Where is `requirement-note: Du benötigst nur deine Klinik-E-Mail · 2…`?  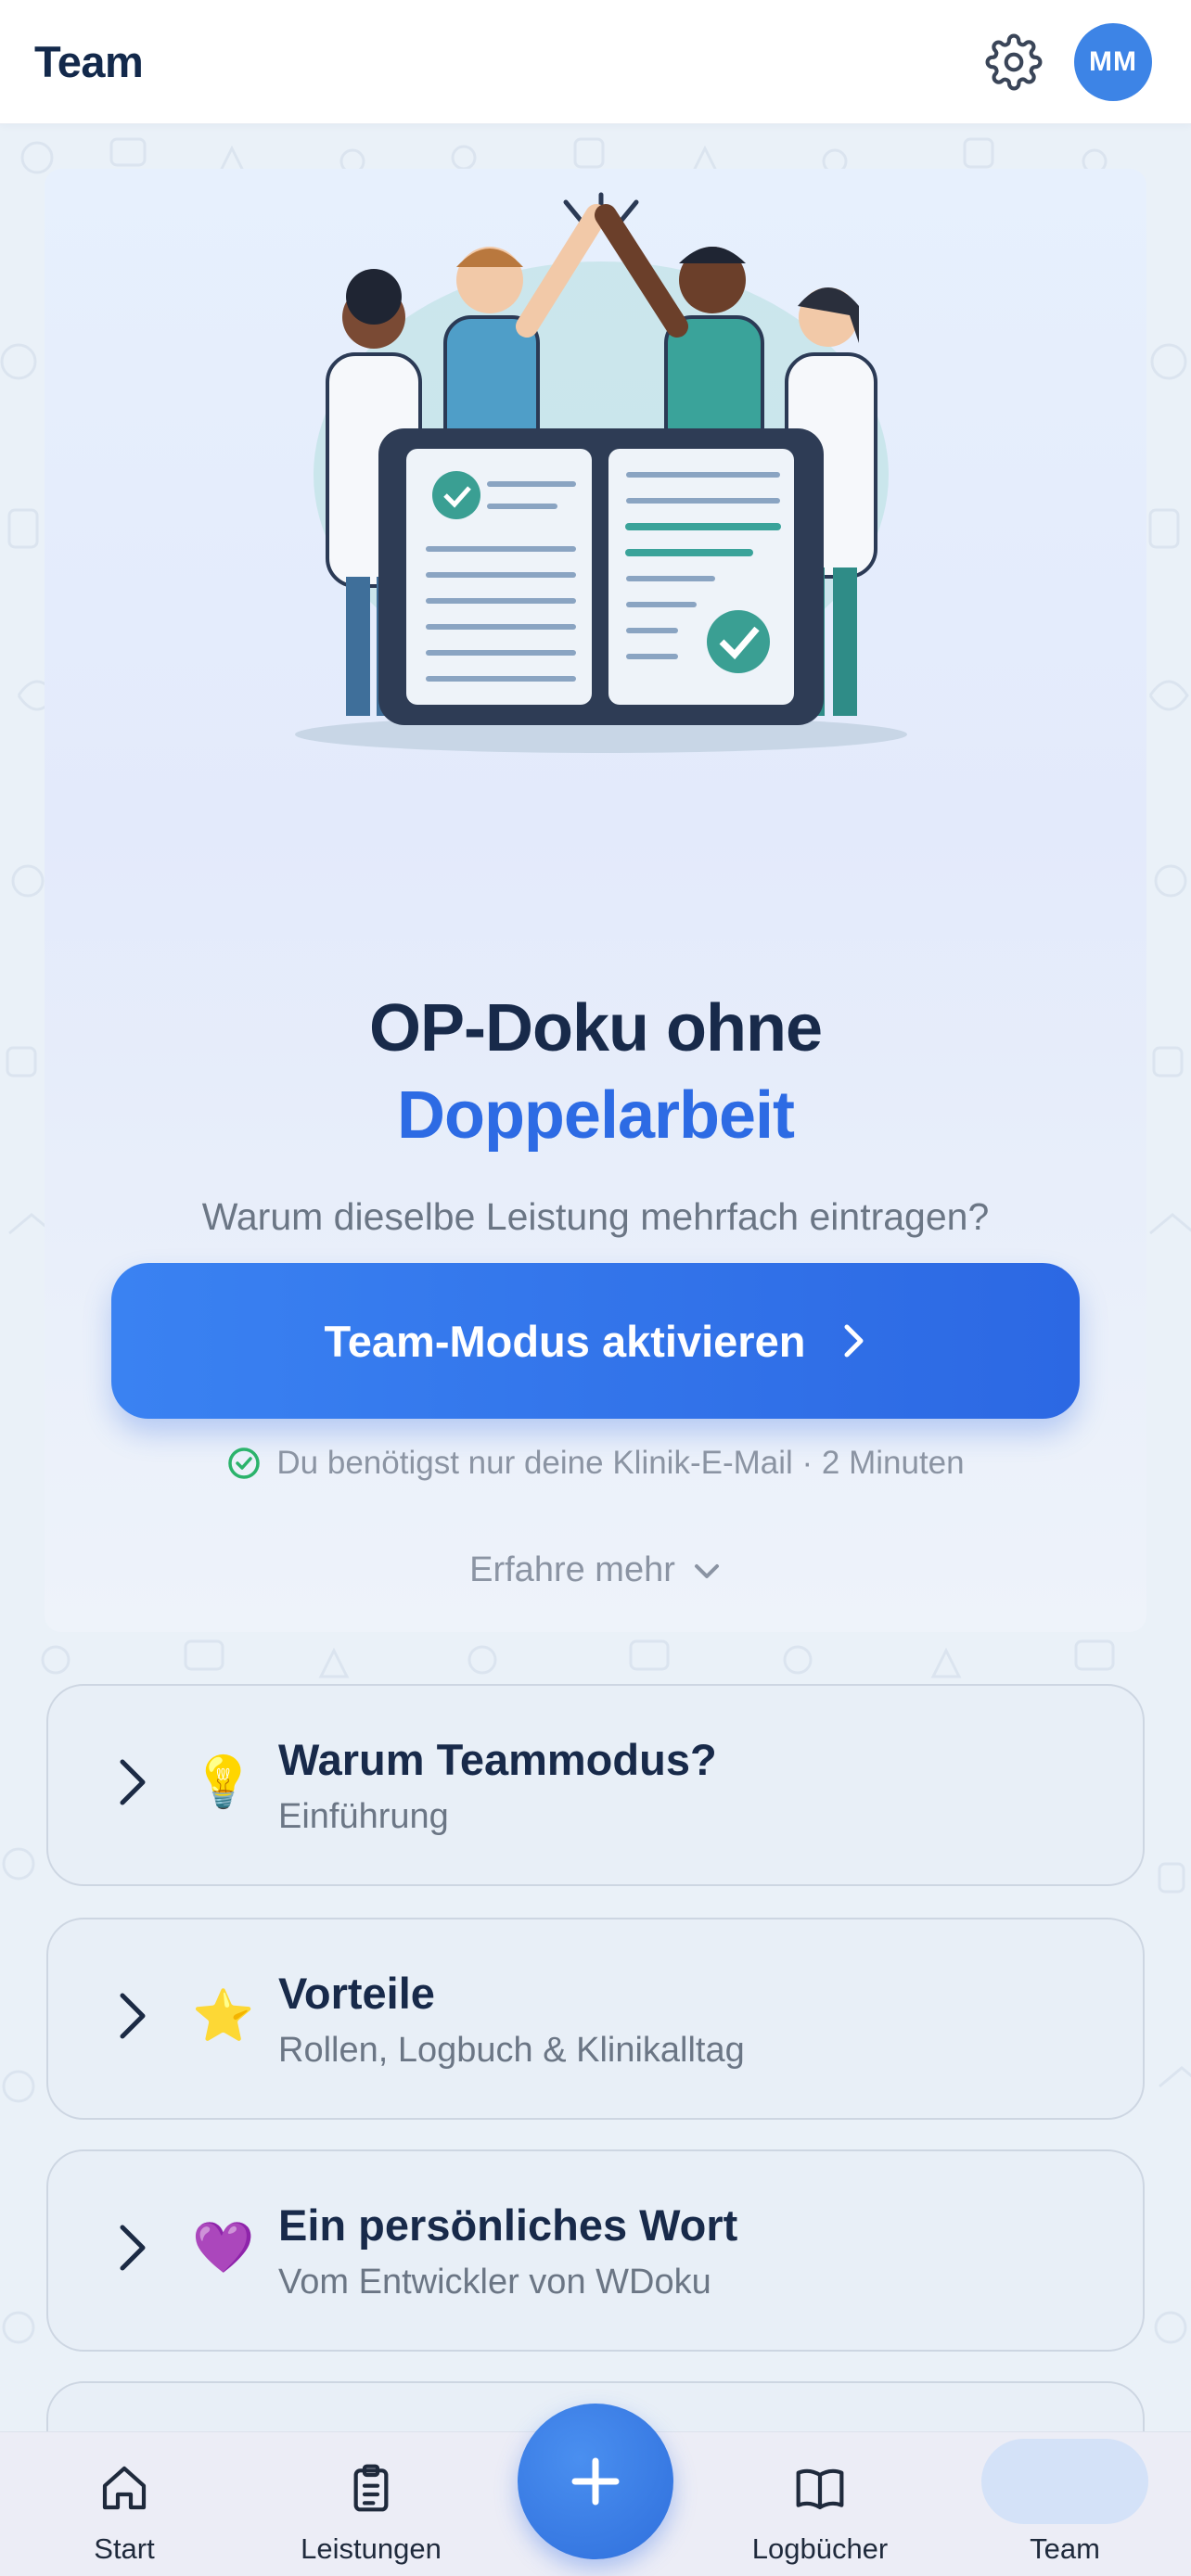
requirement-note: Du benötigst nur deine Klinik-E-Mail · 2… is located at coordinates (595, 1464).